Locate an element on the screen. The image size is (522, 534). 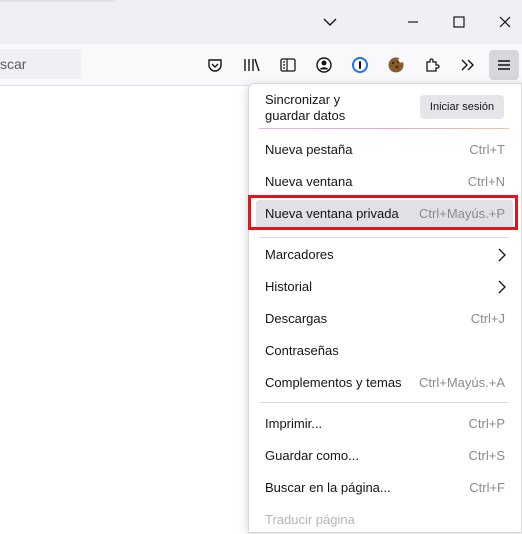
menu-item-shortcut: Ctrl+N is located at coordinates (486, 181).